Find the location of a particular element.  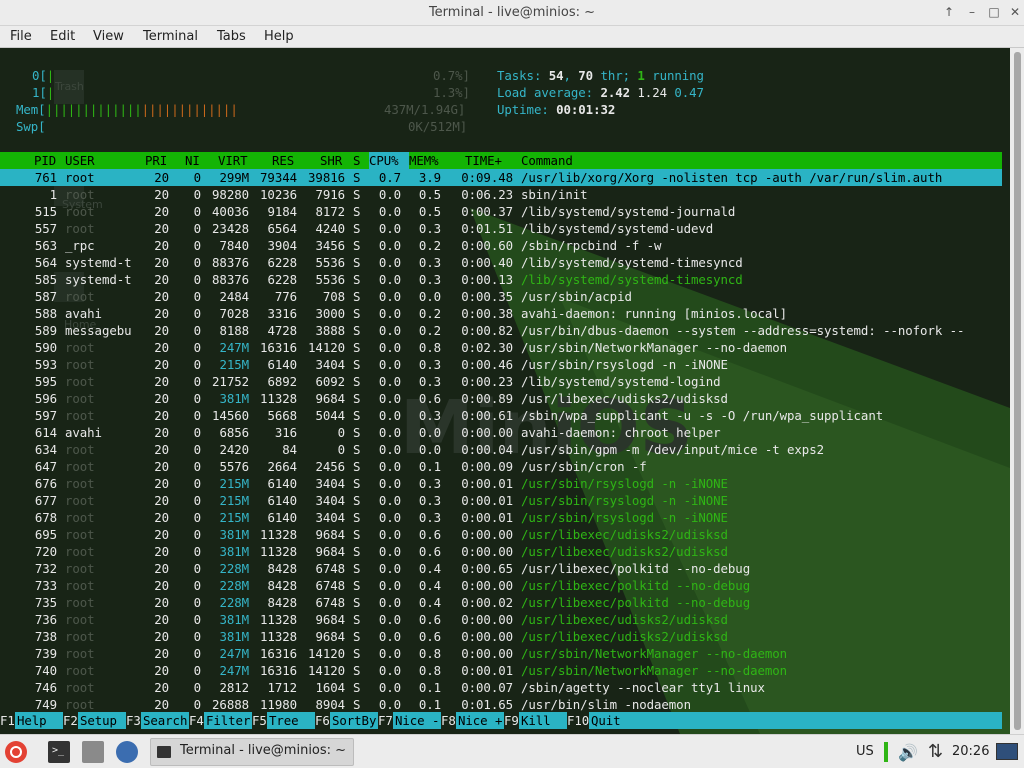

maximize-button: □ is located at coordinates (994, 12).